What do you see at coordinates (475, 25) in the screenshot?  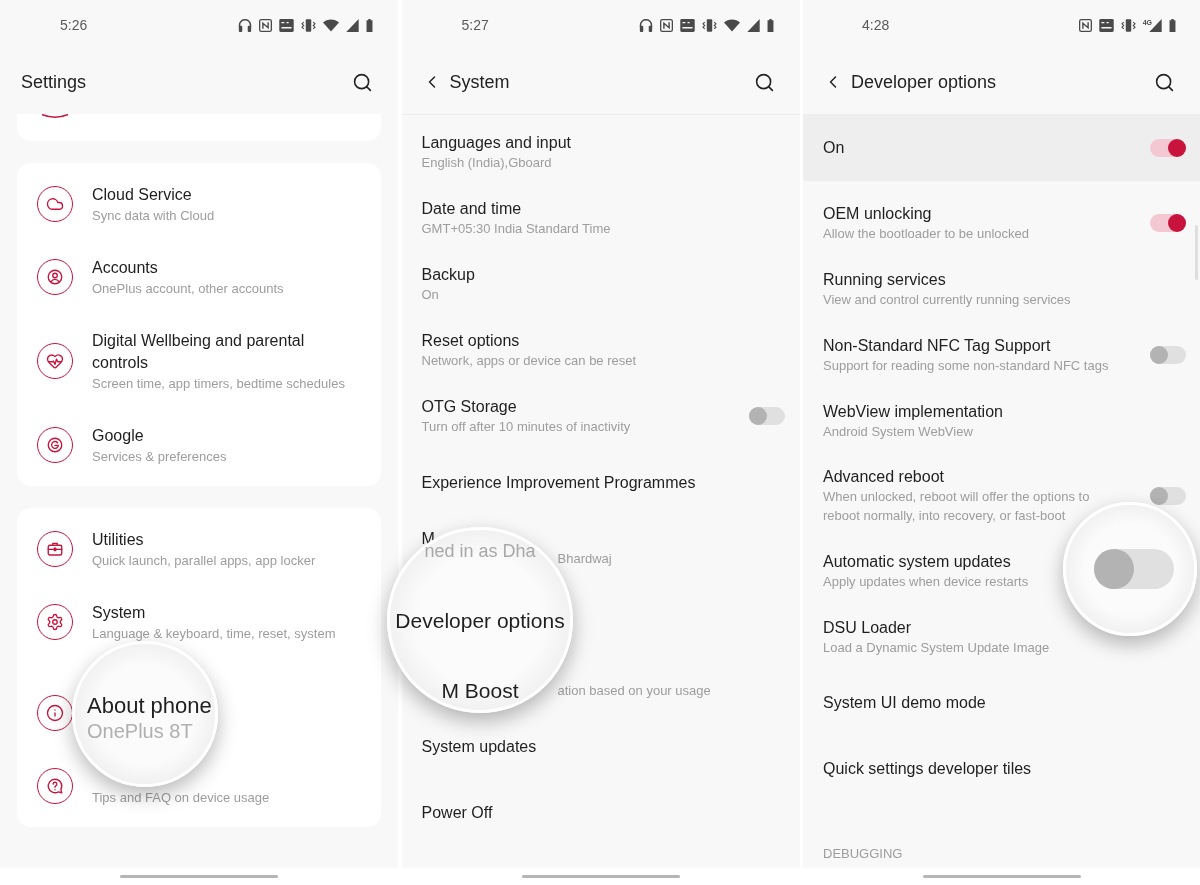 I see `status-time: 5:27` at bounding box center [475, 25].